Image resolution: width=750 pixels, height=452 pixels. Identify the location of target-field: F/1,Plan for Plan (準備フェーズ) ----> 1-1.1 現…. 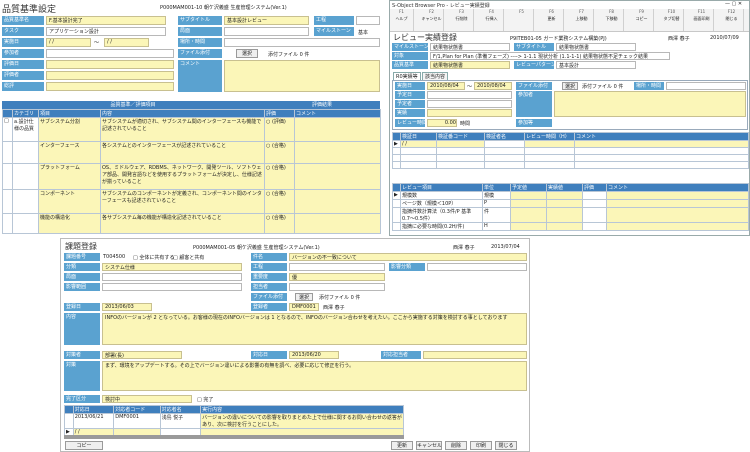
(550, 56).